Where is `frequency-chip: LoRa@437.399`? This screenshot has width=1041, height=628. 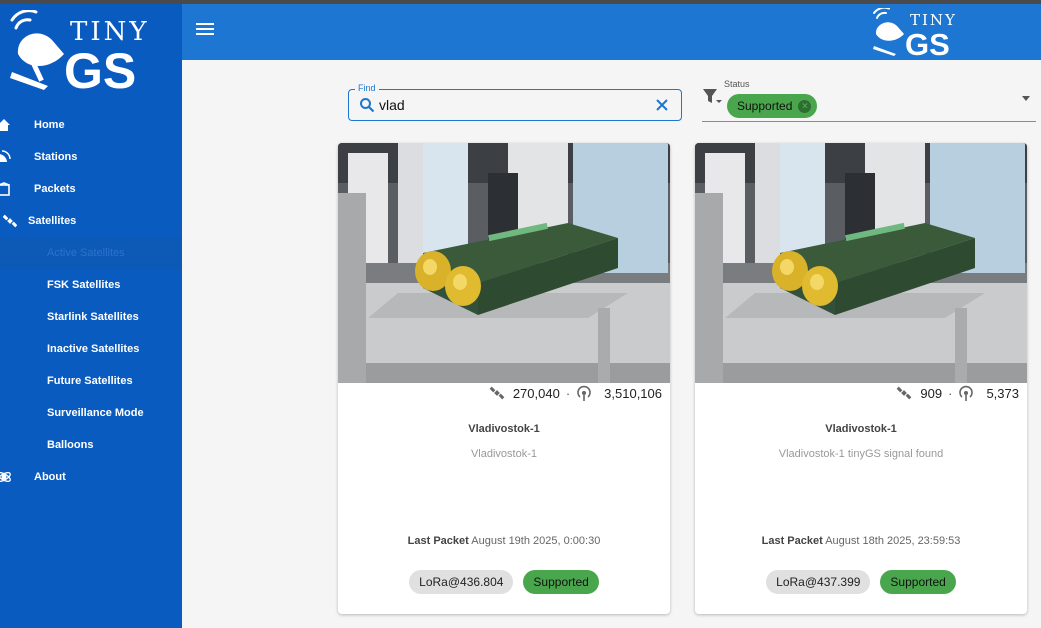
frequency-chip: LoRa@437.399 is located at coordinates (818, 582).